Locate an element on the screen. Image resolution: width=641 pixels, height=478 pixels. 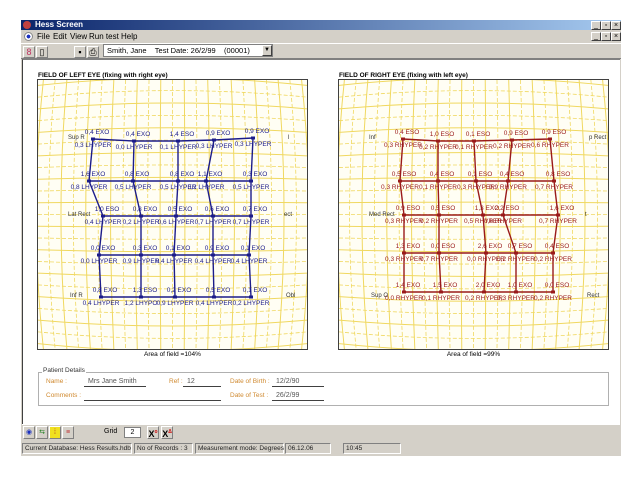
name-field: Mrs Jane Smith is located at coordinates (115, 382).